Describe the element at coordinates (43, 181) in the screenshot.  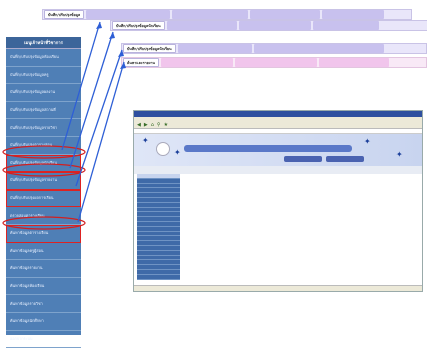
I see `sidebar-item-highlighted: บันทึก/ปรับปรุงข้อมูลรายงาน` at that location.